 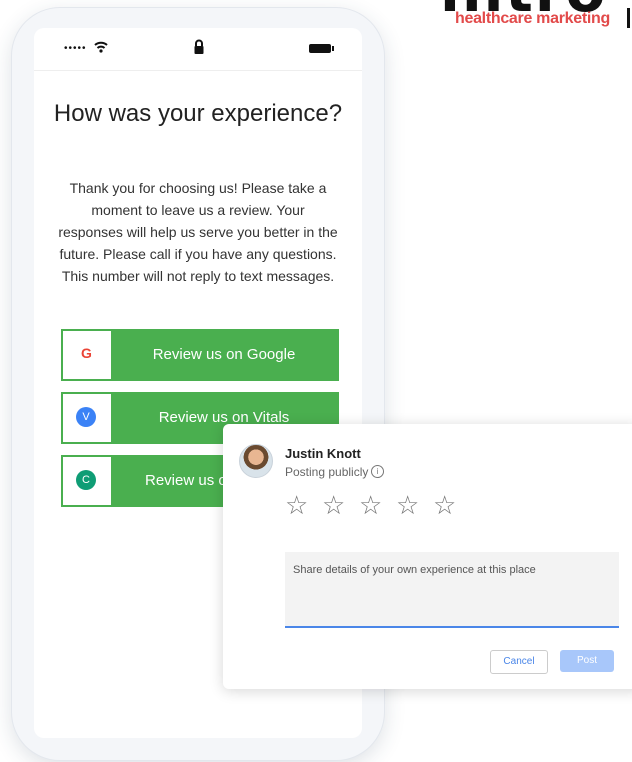 I want to click on star-1-icon: ☆, so click(x=299, y=505).